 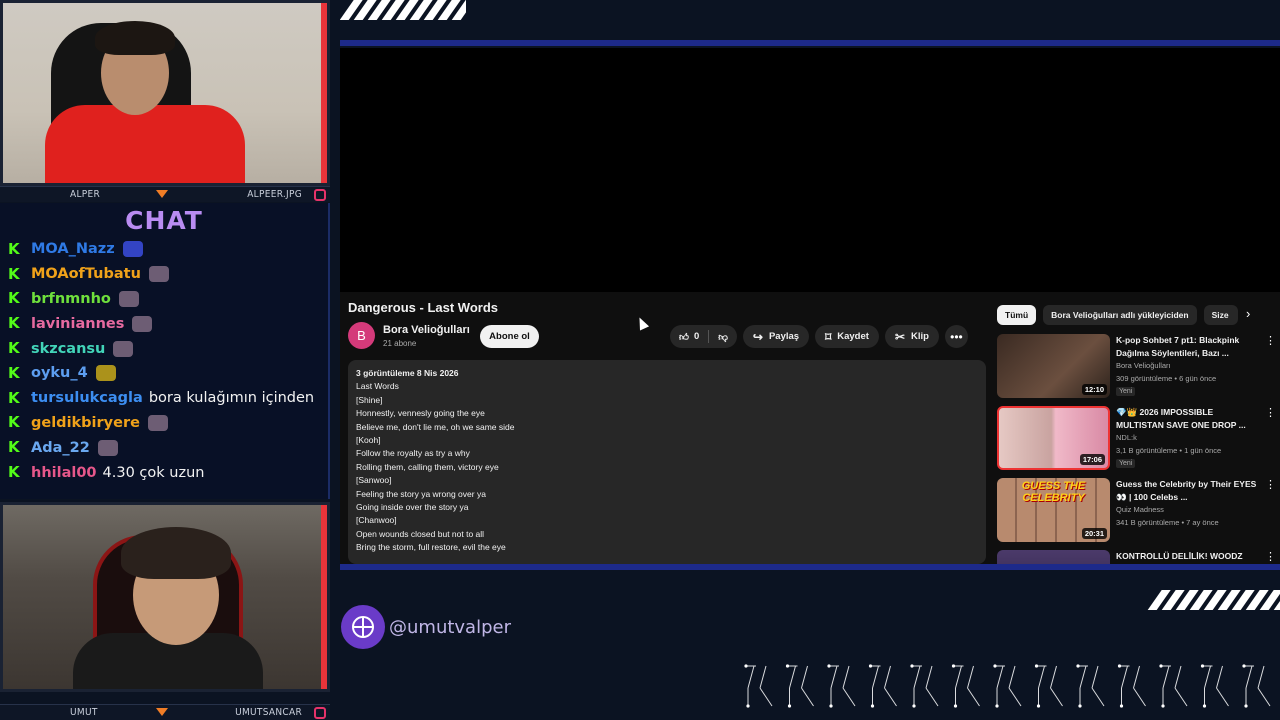 I want to click on bookmark-icon: ⌑, so click(x=828, y=336).